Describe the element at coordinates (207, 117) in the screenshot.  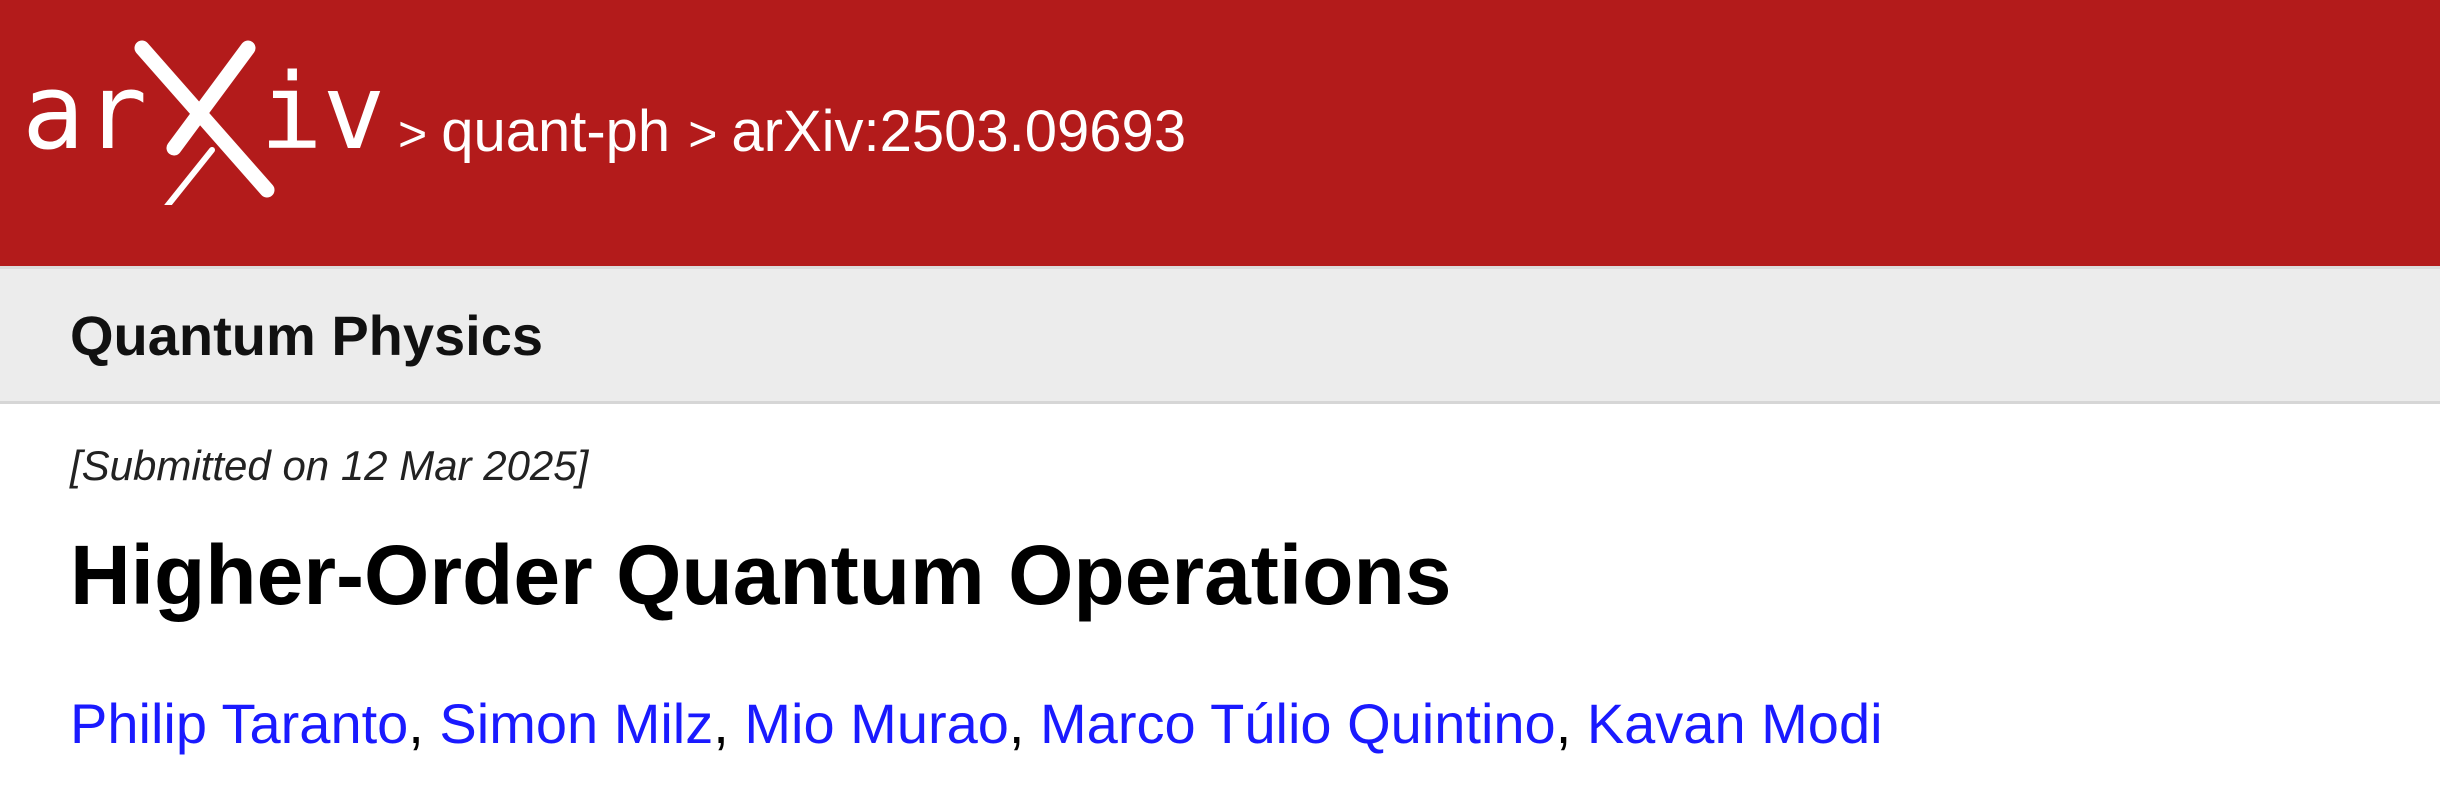
I see `arxiv-logo: ar iv` at that location.